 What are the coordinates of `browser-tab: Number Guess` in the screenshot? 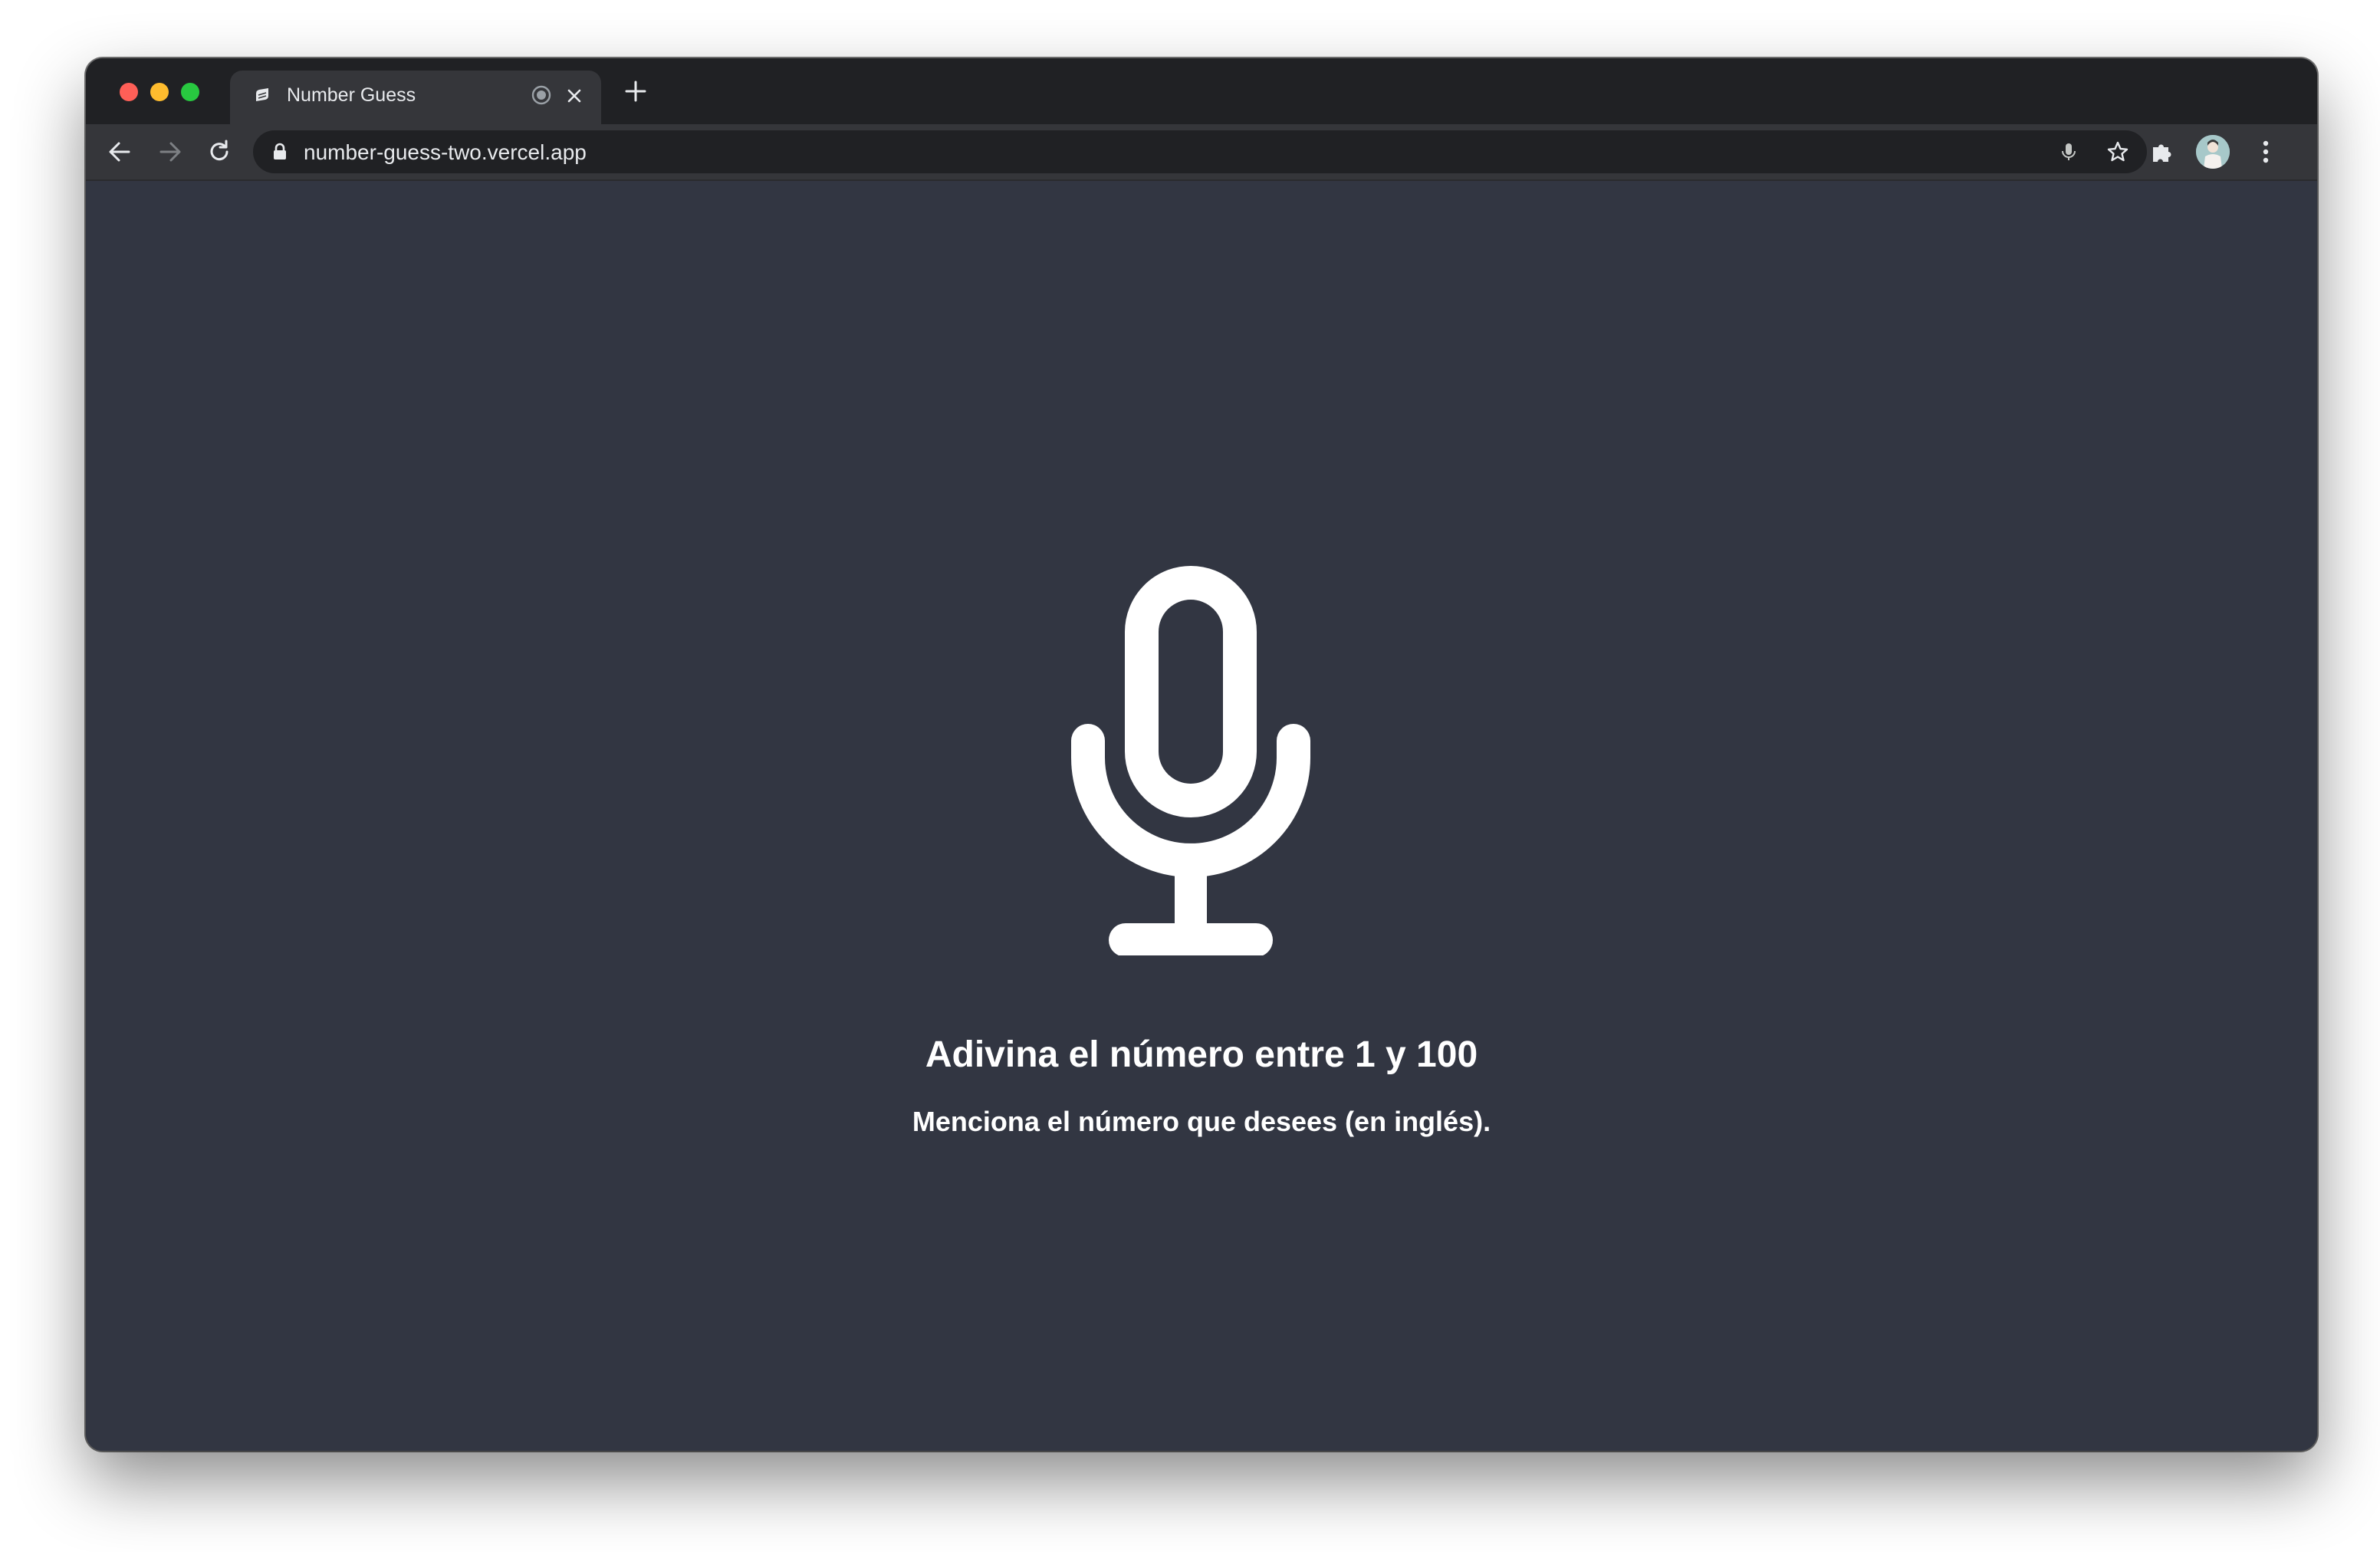 It's located at (415, 98).